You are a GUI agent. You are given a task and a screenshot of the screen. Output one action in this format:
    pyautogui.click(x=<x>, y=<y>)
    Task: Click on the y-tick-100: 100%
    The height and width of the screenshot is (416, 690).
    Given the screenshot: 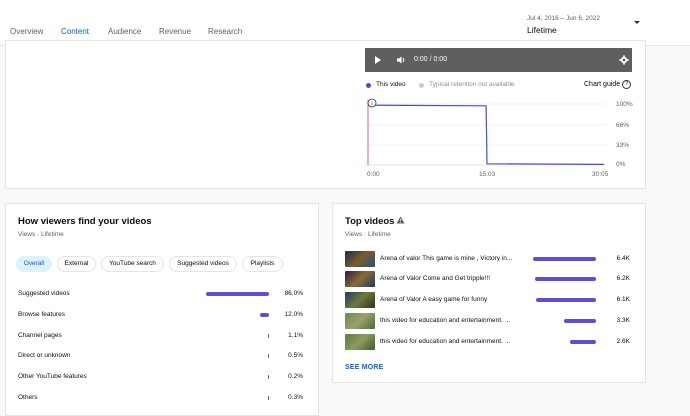 What is the action you would take?
    pyautogui.click(x=624, y=104)
    